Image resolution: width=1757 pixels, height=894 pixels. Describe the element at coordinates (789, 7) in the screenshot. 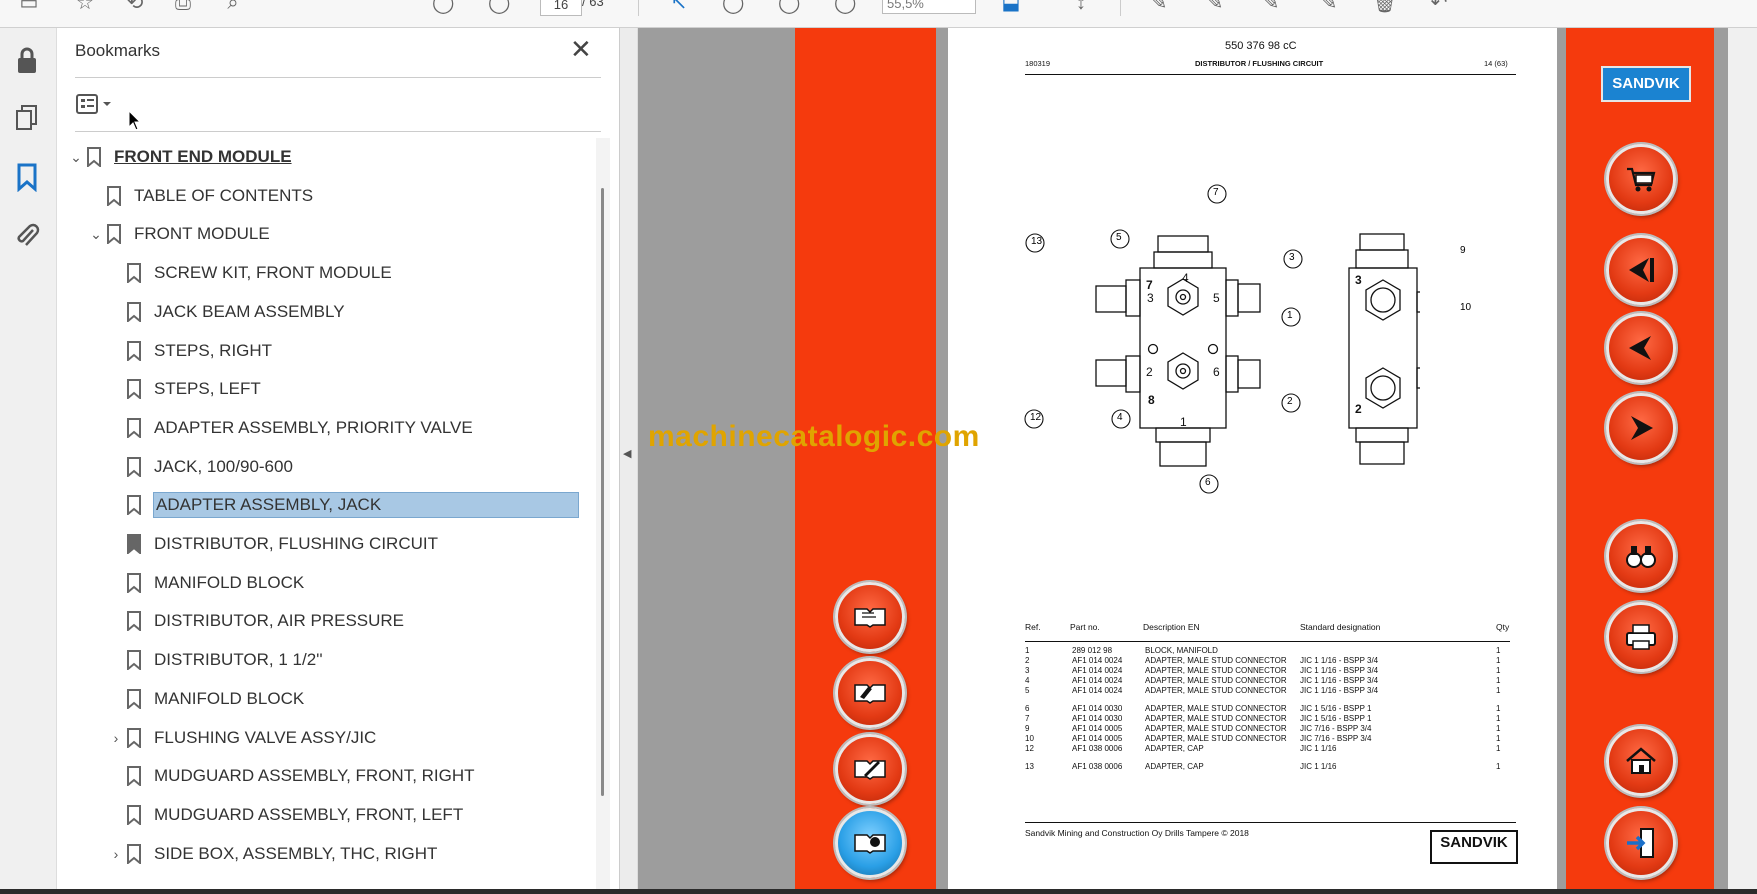

I see `zoom-out-icon: ◯` at that location.